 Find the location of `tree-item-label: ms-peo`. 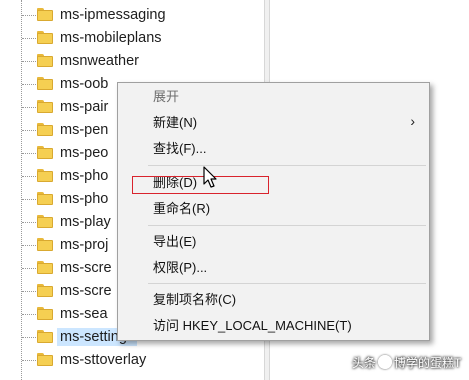

tree-item-label: ms-peo is located at coordinates (84, 153).